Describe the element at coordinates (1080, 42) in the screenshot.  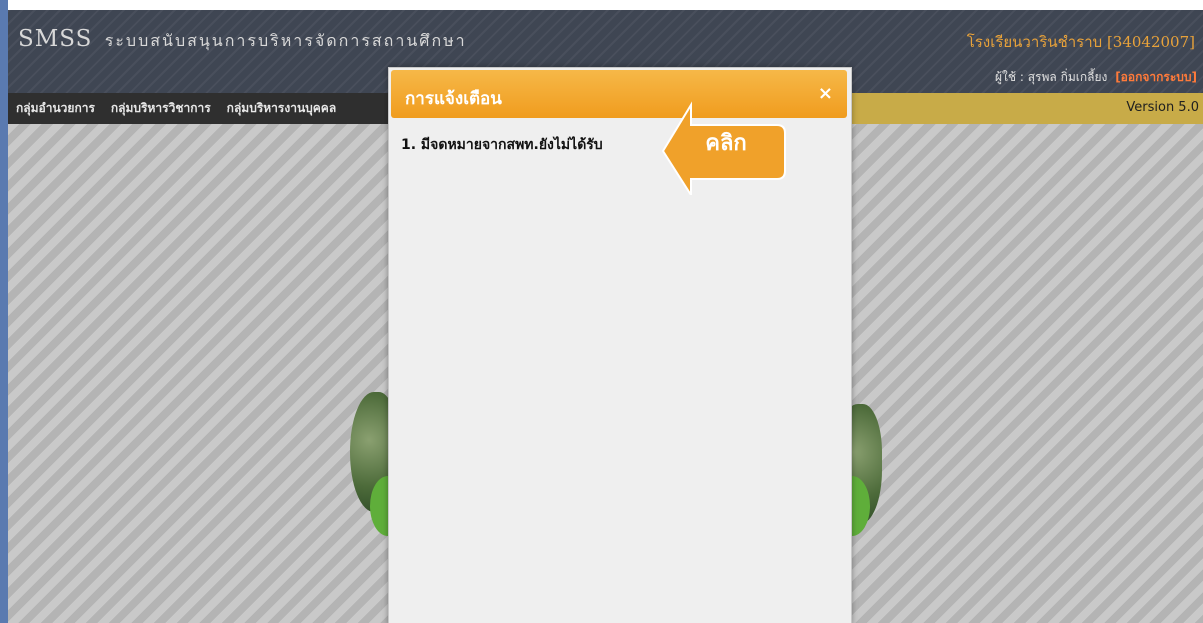
I see `school-name: โรงเรียนวารินชำราบ [34042007]` at that location.